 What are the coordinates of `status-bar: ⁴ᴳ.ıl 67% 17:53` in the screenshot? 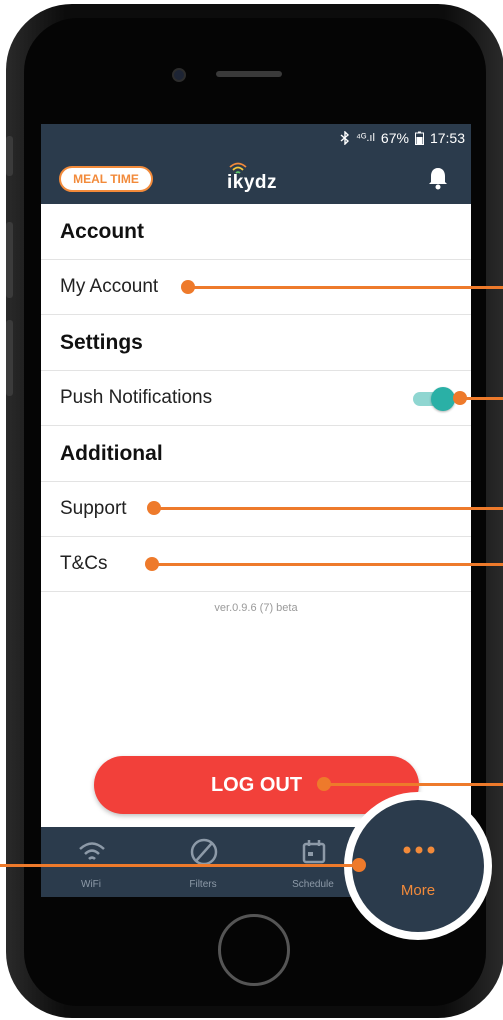 It's located at (256, 138).